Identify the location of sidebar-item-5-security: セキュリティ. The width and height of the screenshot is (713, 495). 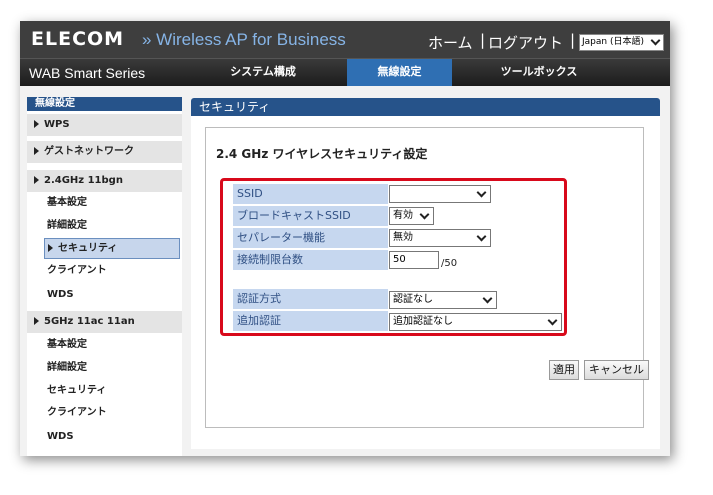
(76, 391).